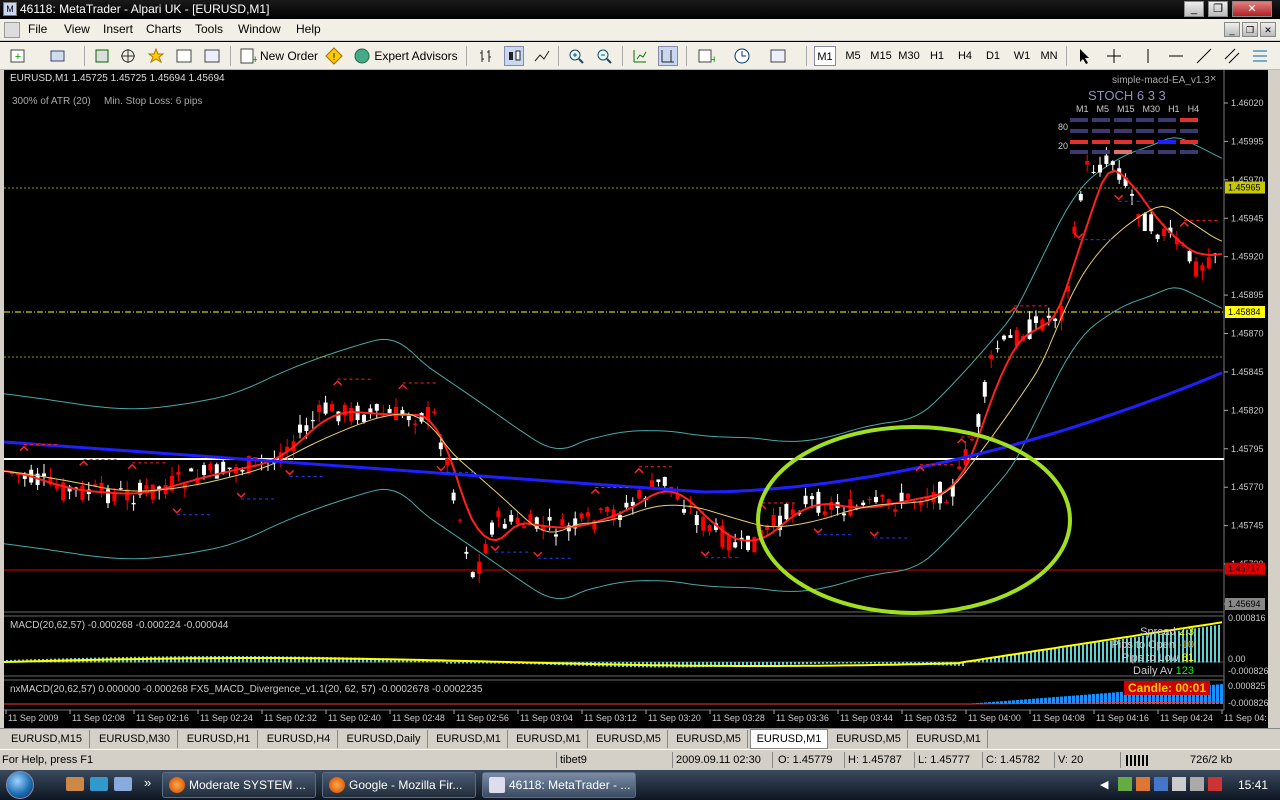  I want to click on market-watch-icon, so click(102, 56).